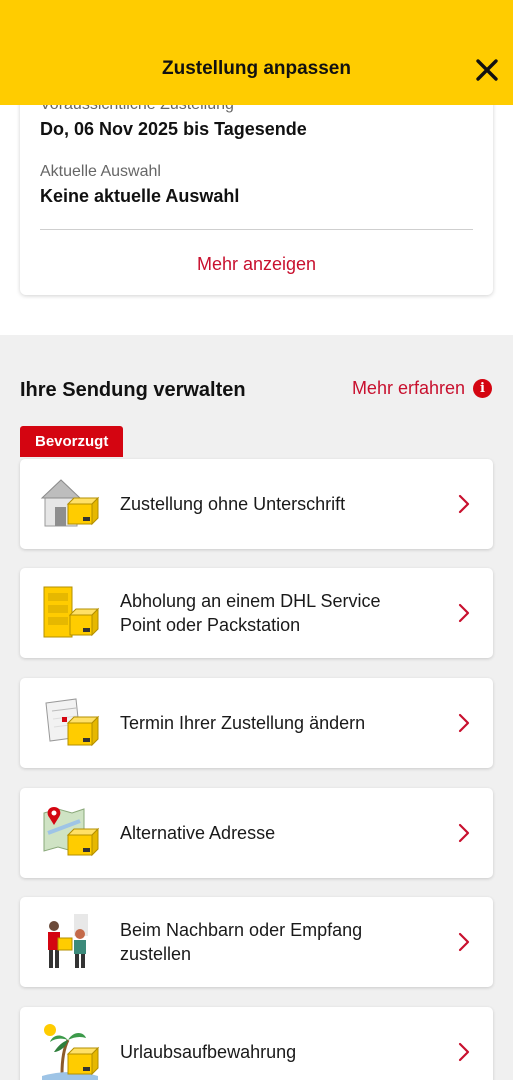  I want to click on option-label: Zustellung ohne Unterschrift, so click(233, 504).